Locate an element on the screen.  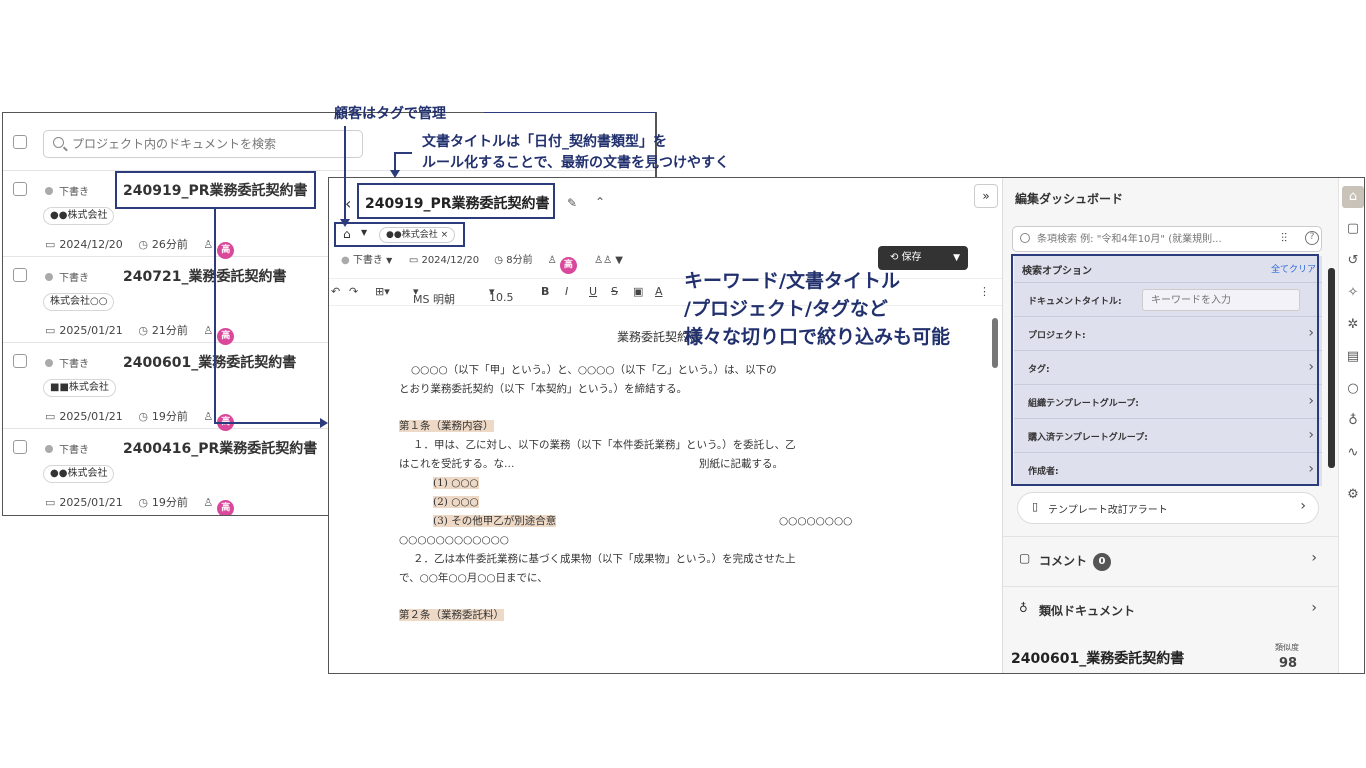
font-select: MS 明朝 ▾ is located at coordinates (434, 295).